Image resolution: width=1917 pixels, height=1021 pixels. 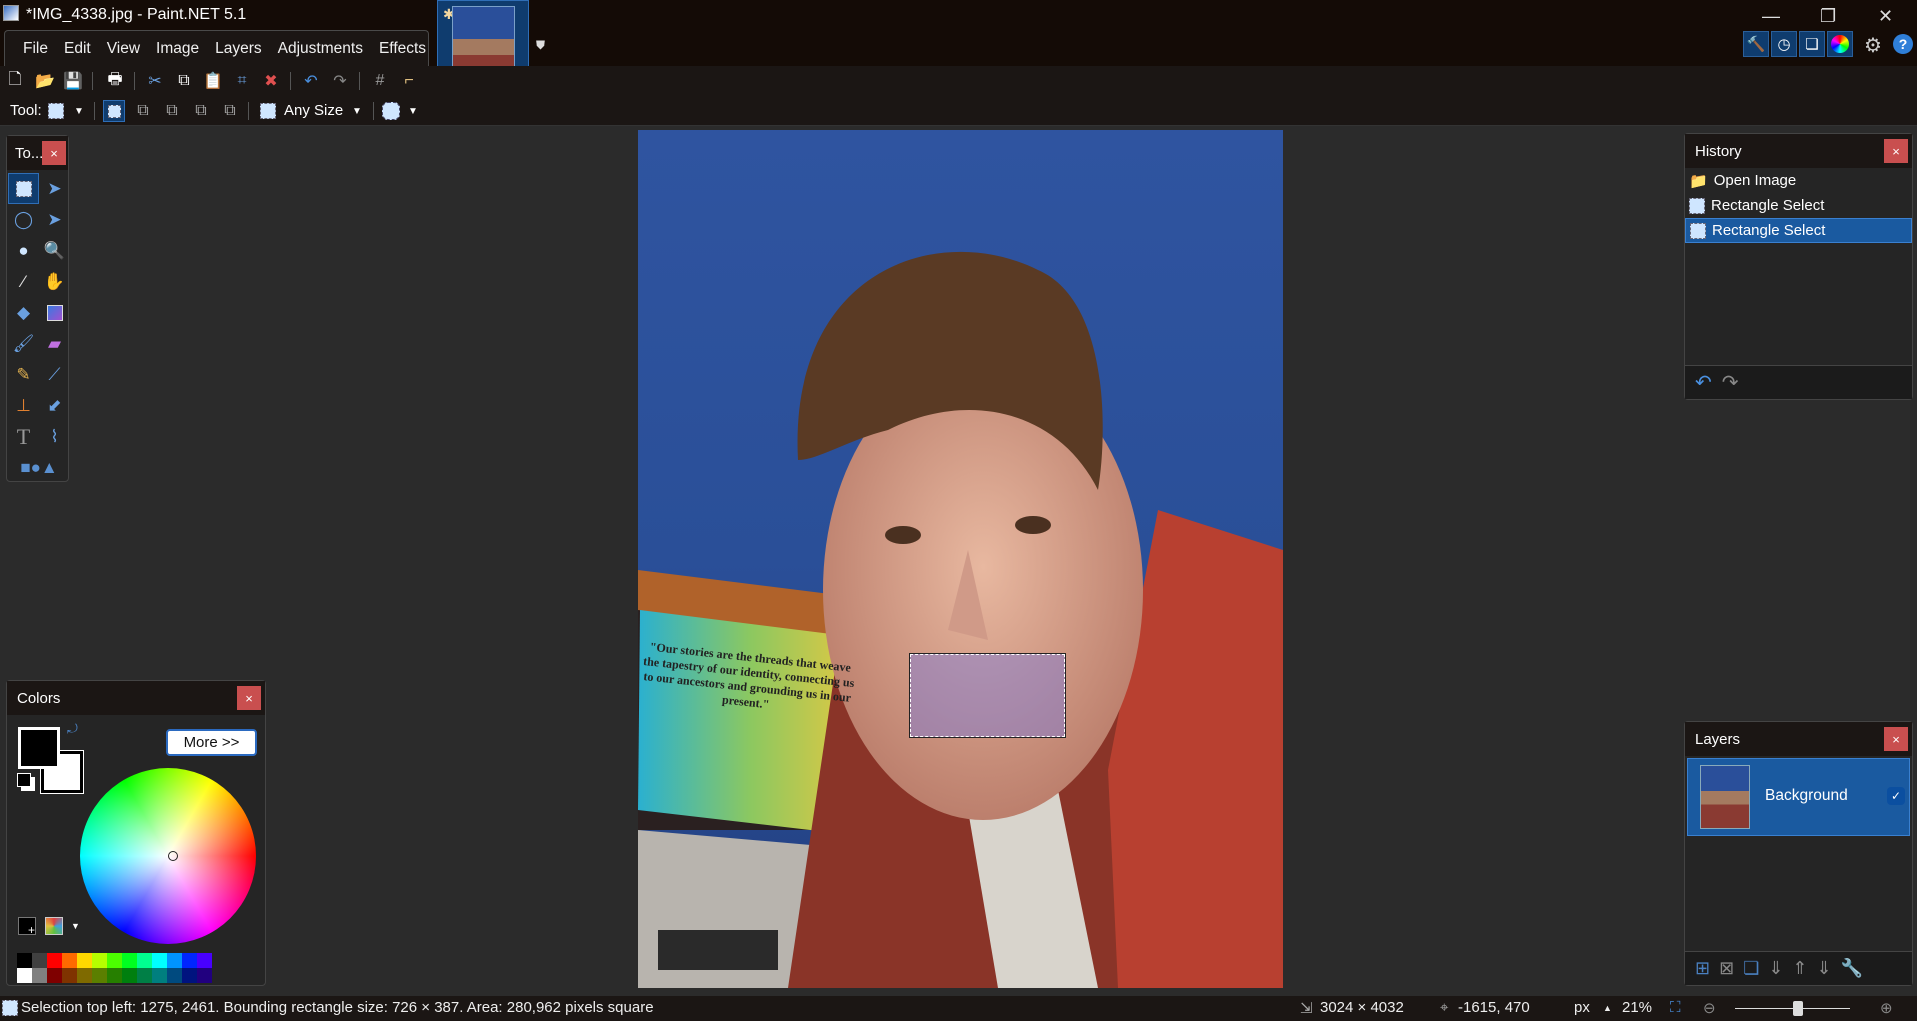 What do you see at coordinates (391, 111) in the screenshot?
I see `antialiasing-icon` at bounding box center [391, 111].